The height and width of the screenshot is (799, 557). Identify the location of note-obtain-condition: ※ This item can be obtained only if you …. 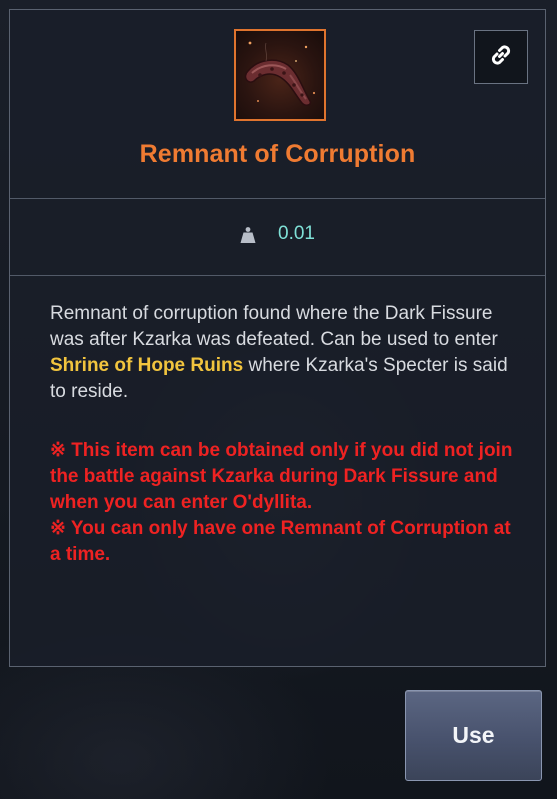
(281, 476).